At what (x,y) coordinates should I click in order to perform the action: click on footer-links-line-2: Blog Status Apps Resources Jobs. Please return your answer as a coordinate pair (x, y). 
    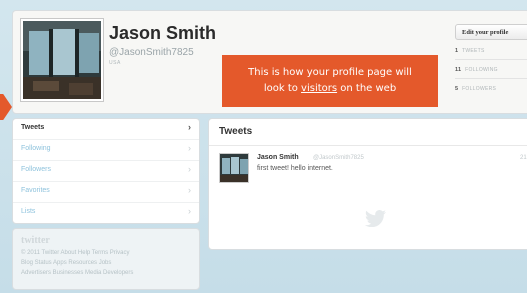
    Looking at the image, I should click on (106, 263).